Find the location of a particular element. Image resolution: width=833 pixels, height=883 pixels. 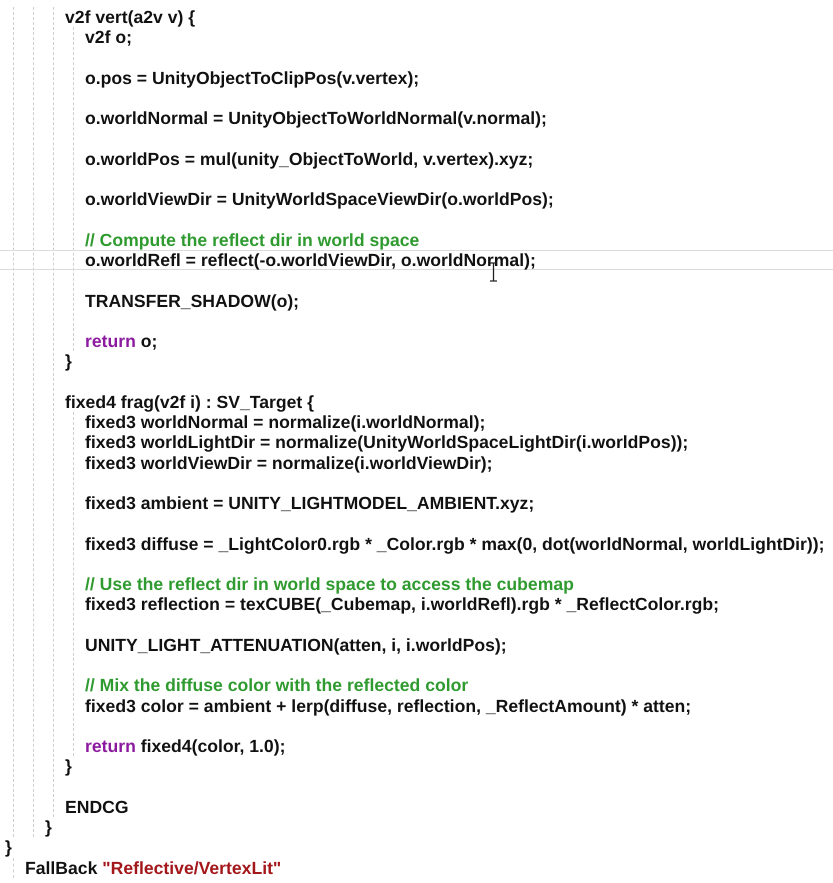

code-line: v2f o; is located at coordinates (108, 37).